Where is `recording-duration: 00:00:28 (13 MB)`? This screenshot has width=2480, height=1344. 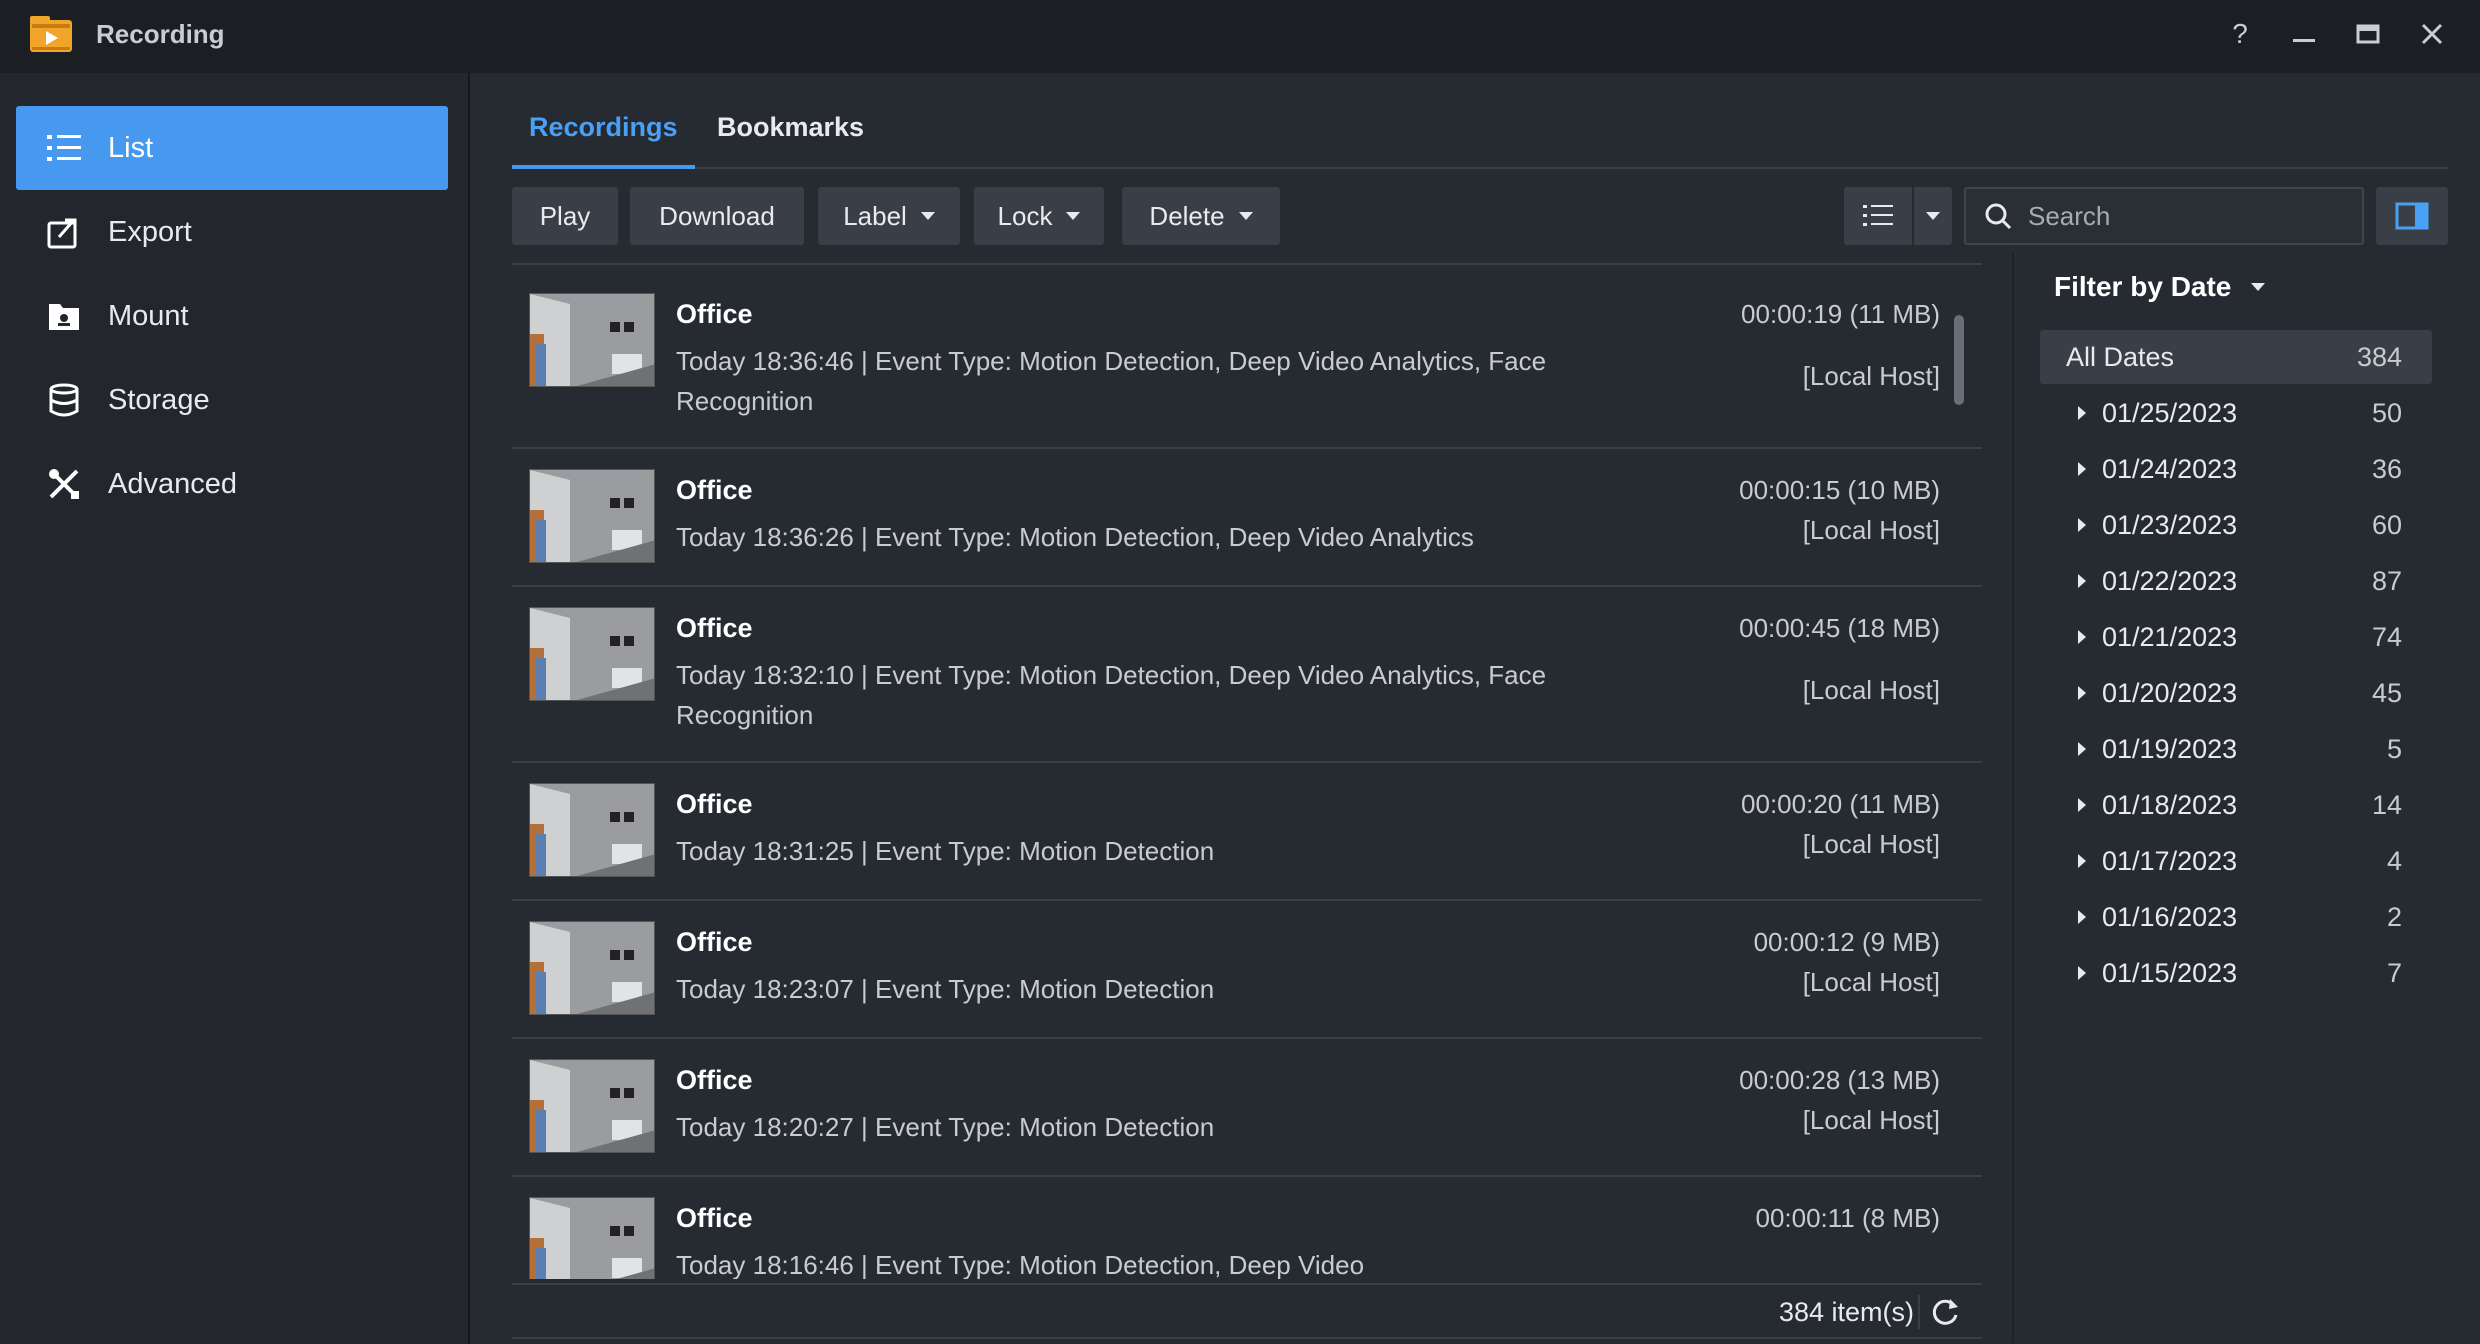 recording-duration: 00:00:28 (13 MB) is located at coordinates (1839, 1080).